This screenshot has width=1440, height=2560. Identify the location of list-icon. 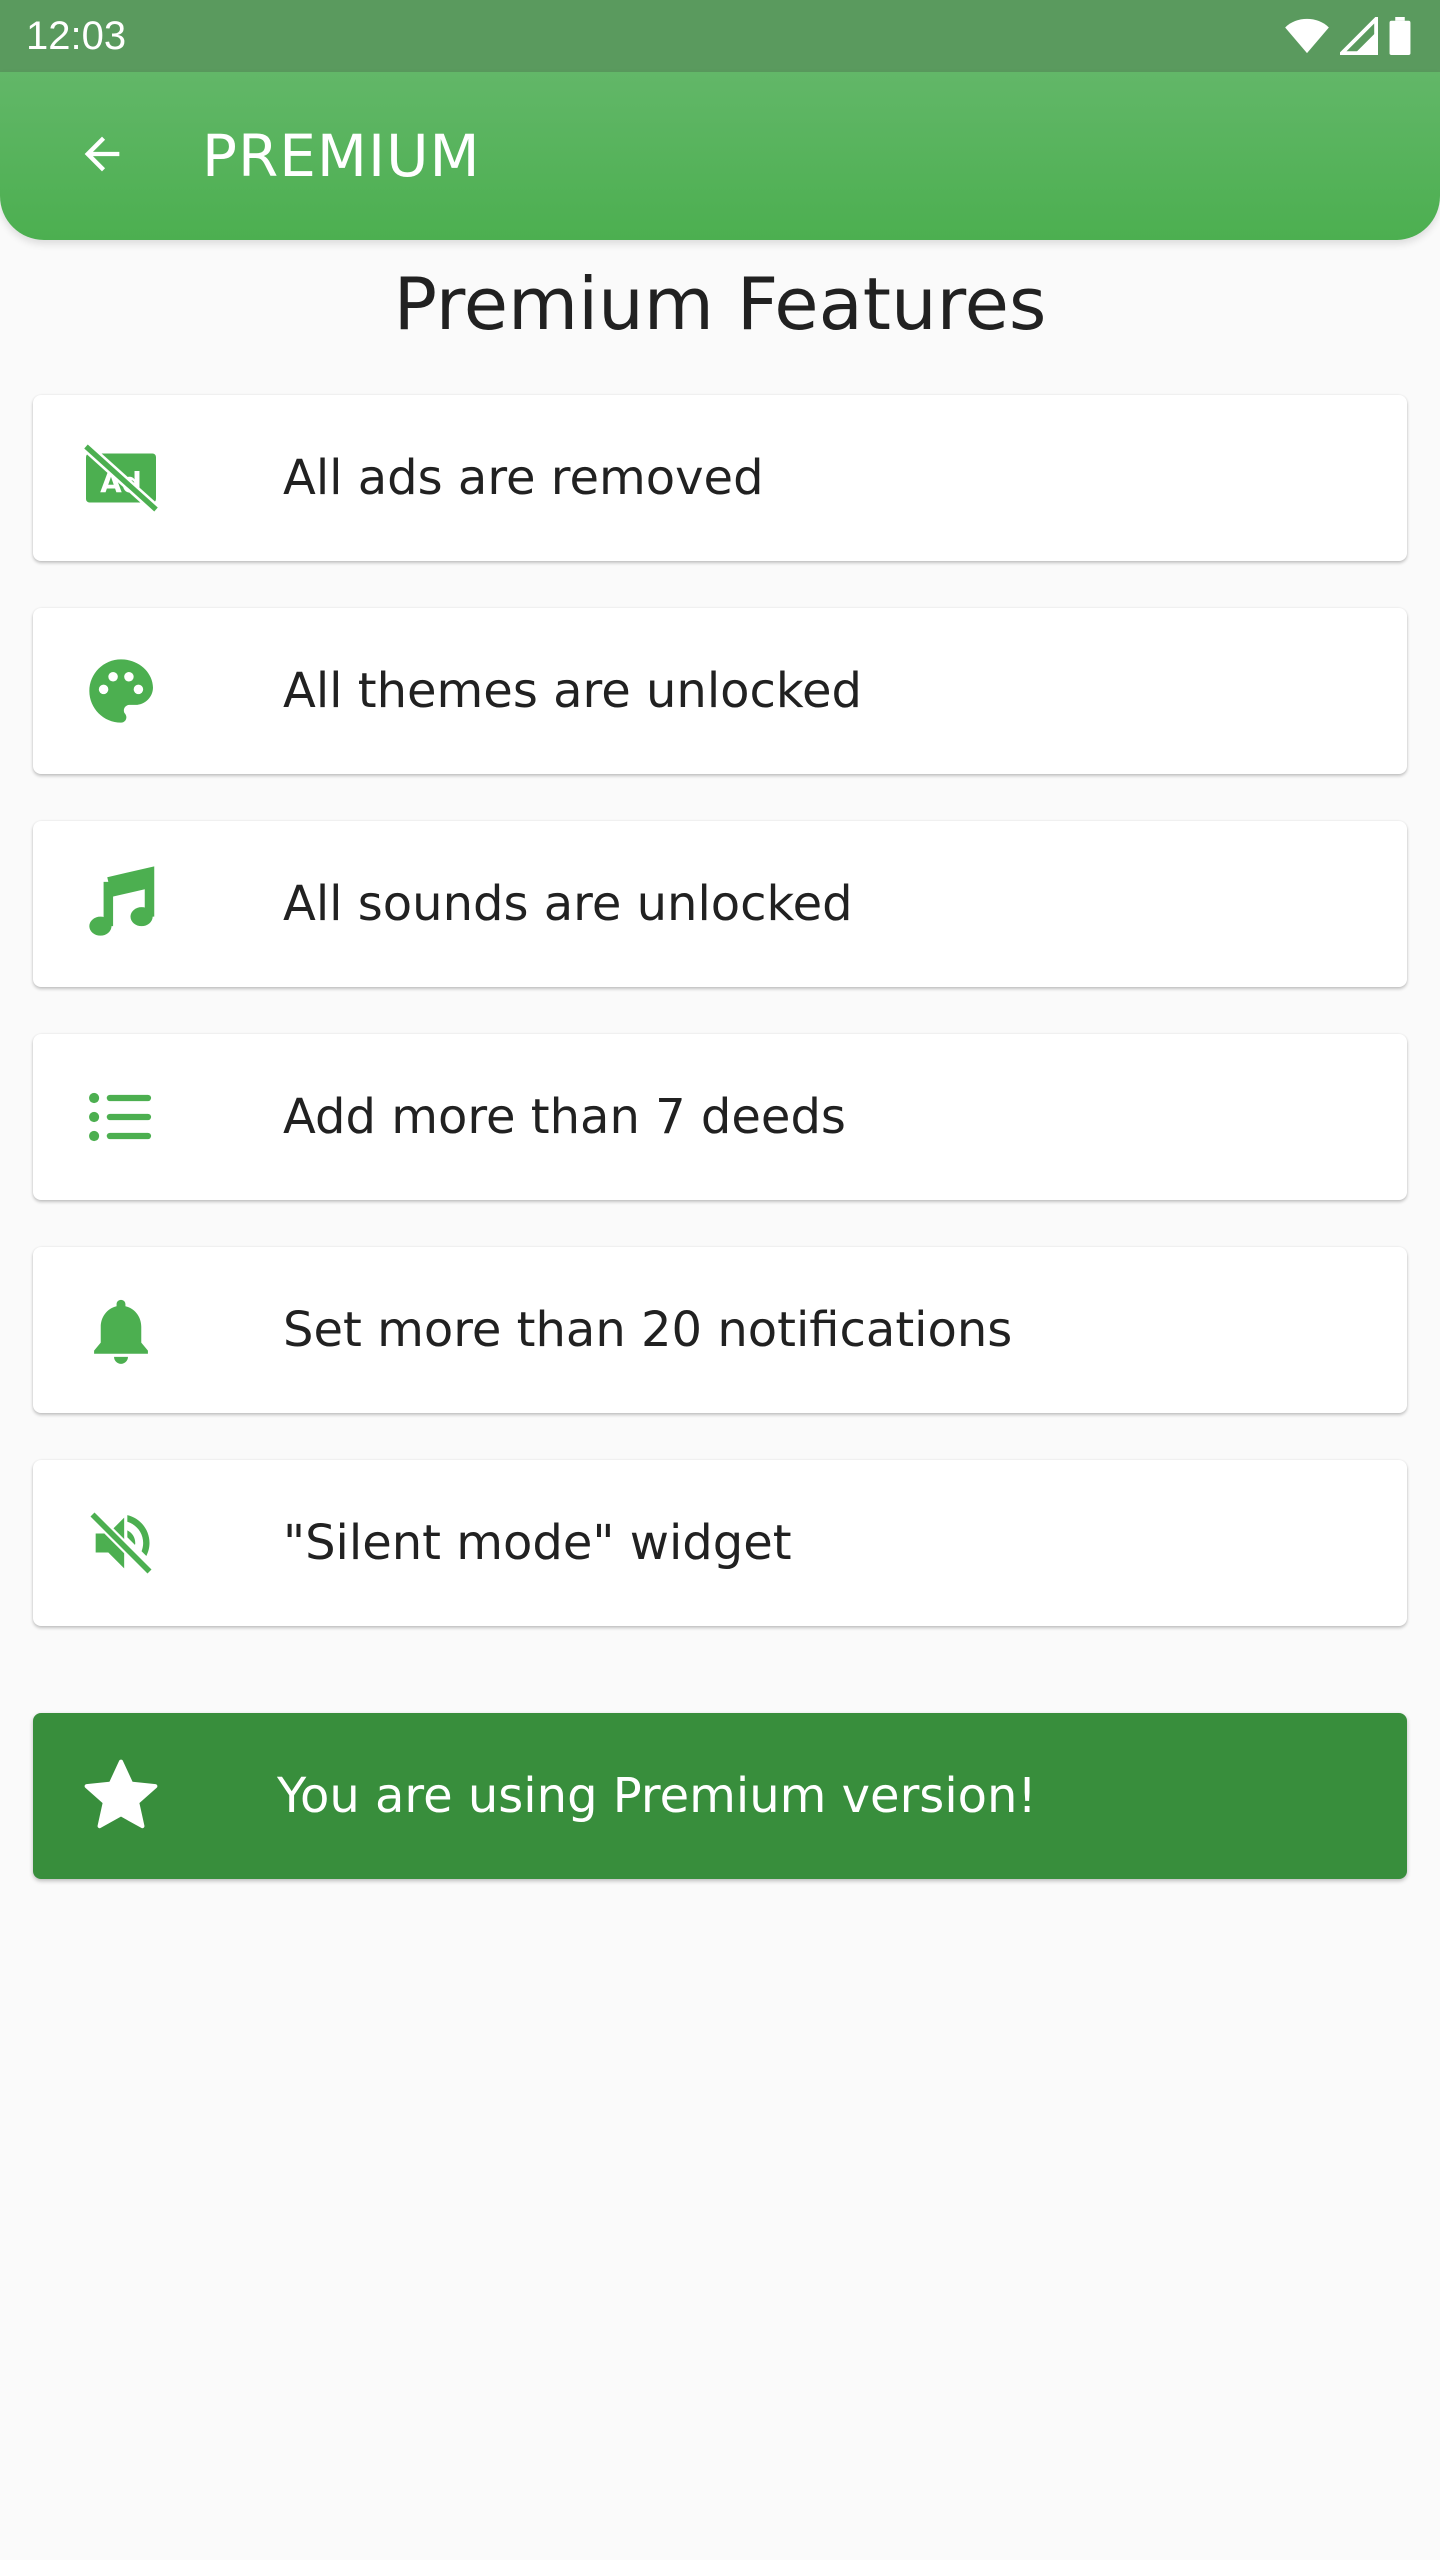
(121, 1117).